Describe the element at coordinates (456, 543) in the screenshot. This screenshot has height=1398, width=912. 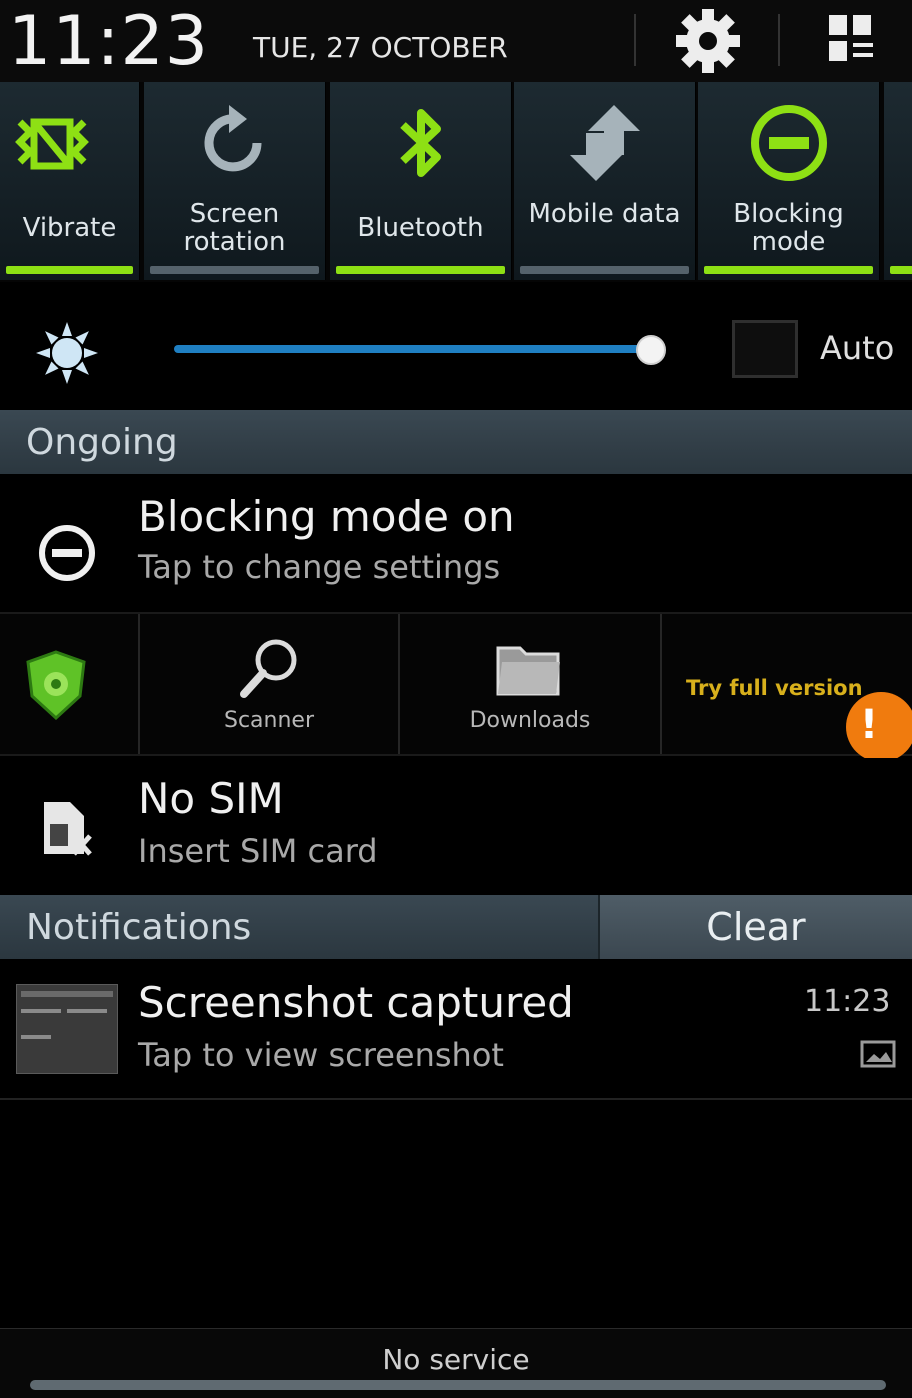
I see `blocking-mode-notification: Blocking mode on Tap to change settings` at that location.